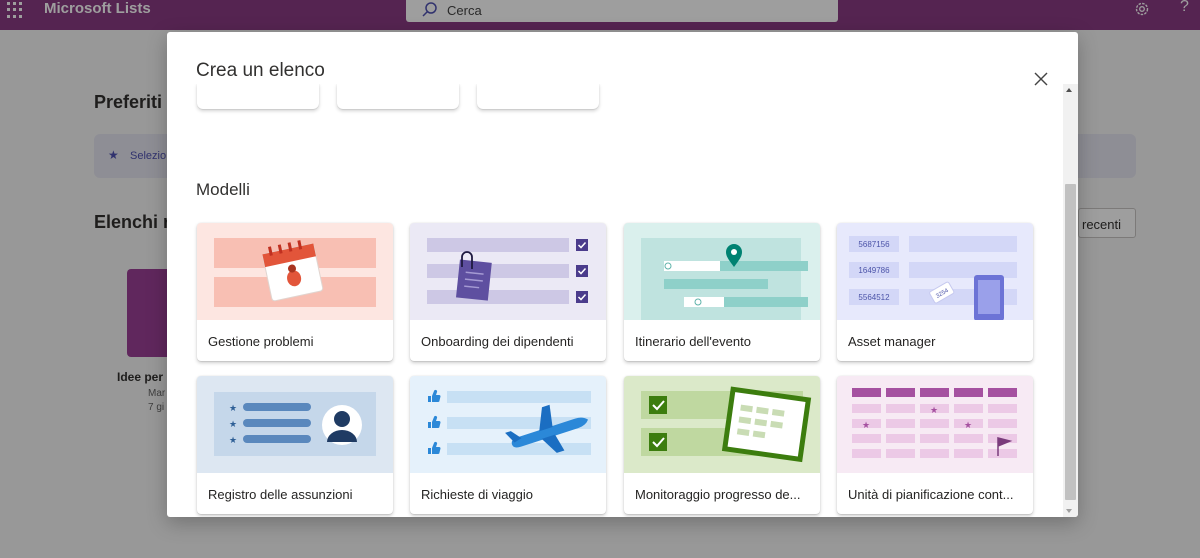  What do you see at coordinates (258, 96) in the screenshot?
I see `blank-list-option` at bounding box center [258, 96].